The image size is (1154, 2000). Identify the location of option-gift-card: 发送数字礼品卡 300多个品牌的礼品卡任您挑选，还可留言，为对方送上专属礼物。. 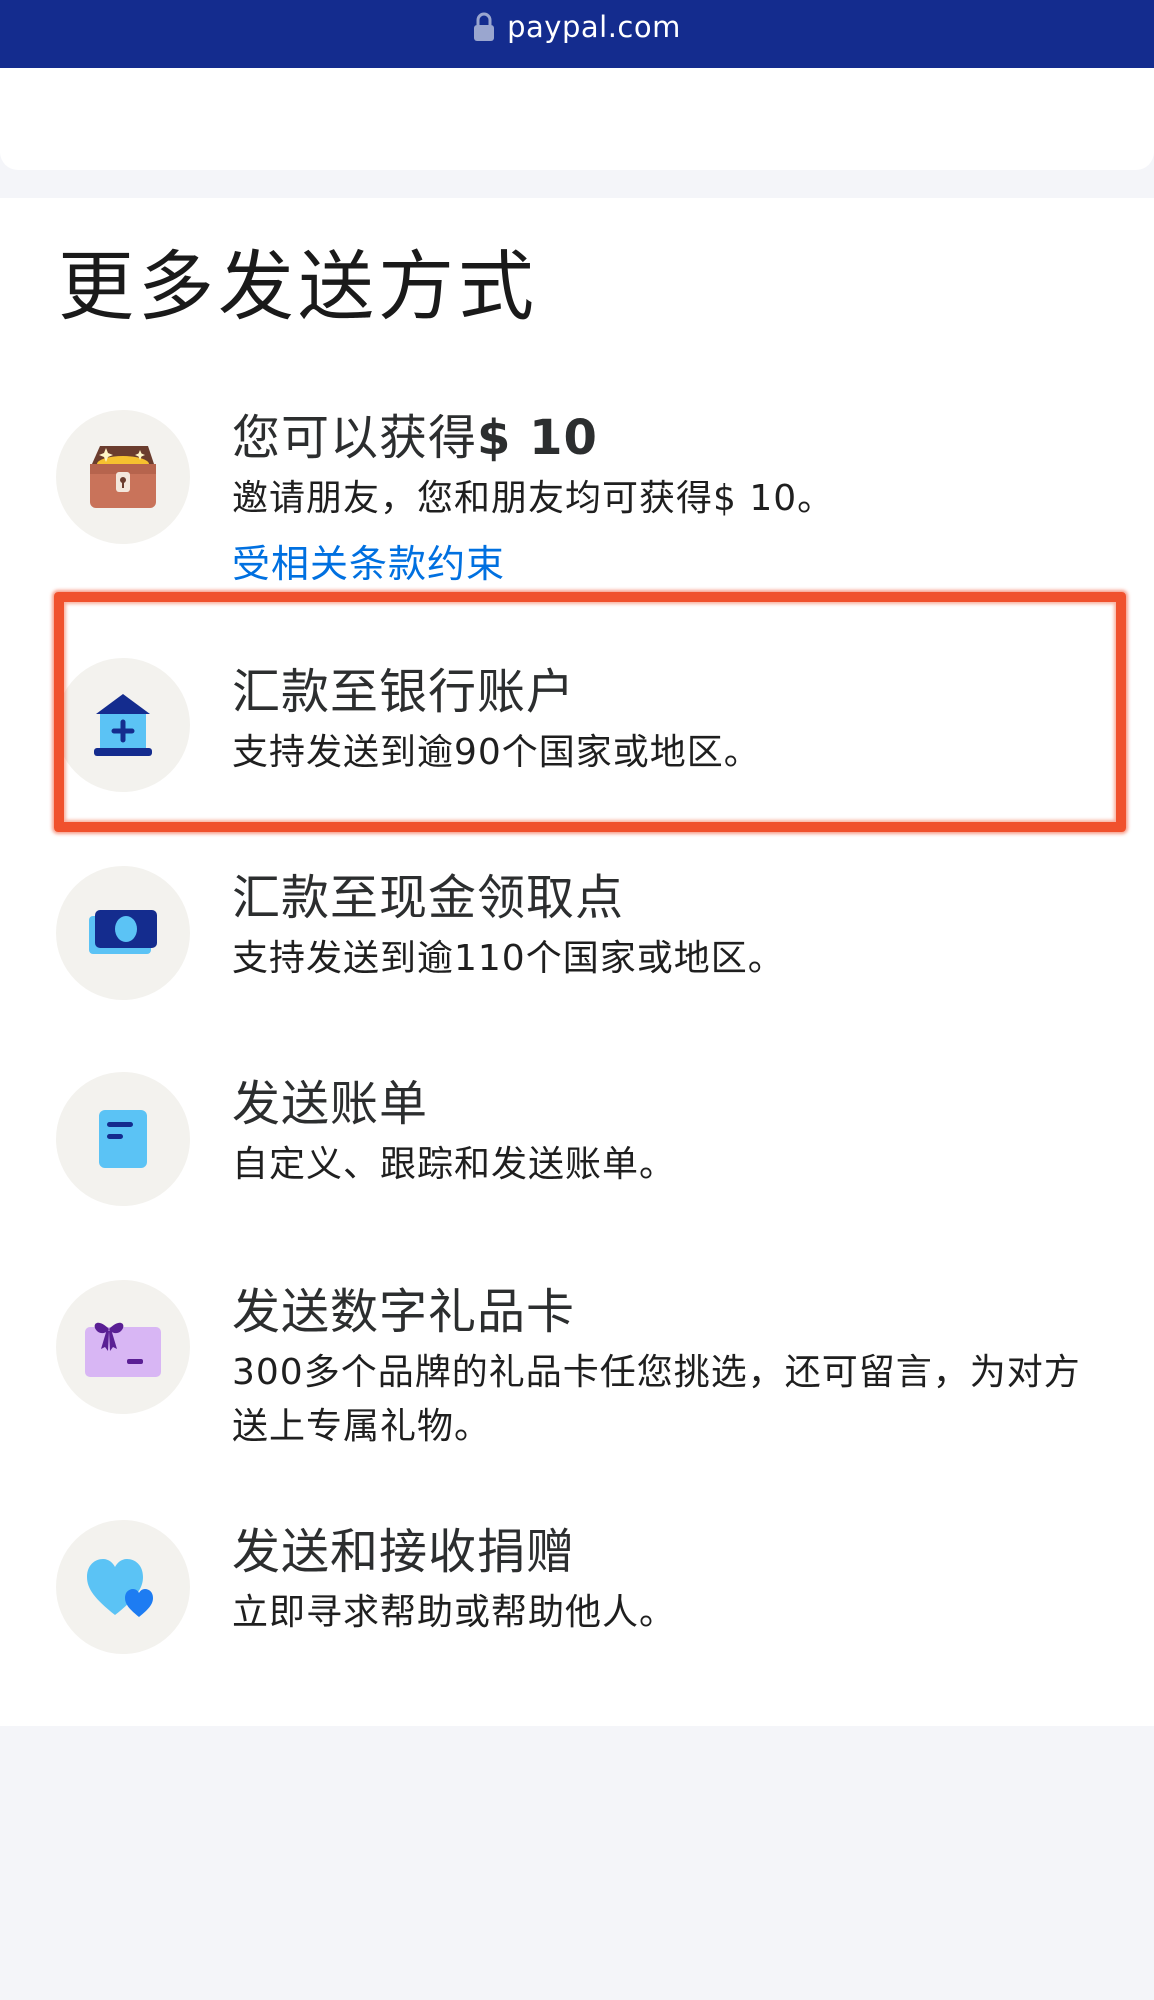
(577, 1375).